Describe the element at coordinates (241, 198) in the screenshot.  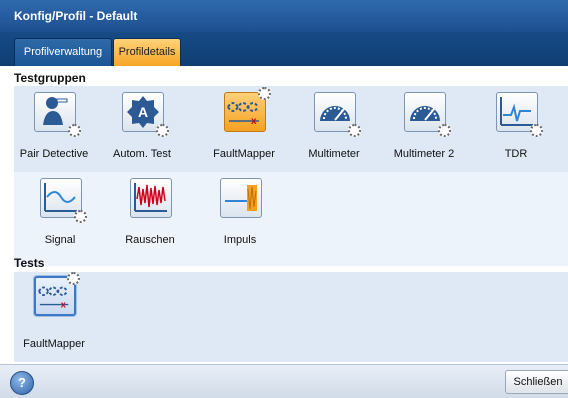
I see `impulse-icon` at that location.